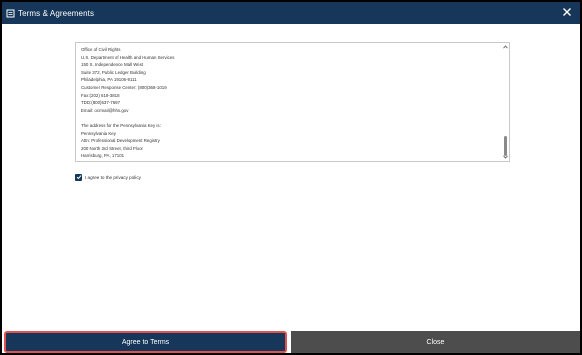 Image resolution: width=582 pixels, height=355 pixels. What do you see at coordinates (101, 49) in the screenshot?
I see `terms-text-line: Office of Civil Rights` at bounding box center [101, 49].